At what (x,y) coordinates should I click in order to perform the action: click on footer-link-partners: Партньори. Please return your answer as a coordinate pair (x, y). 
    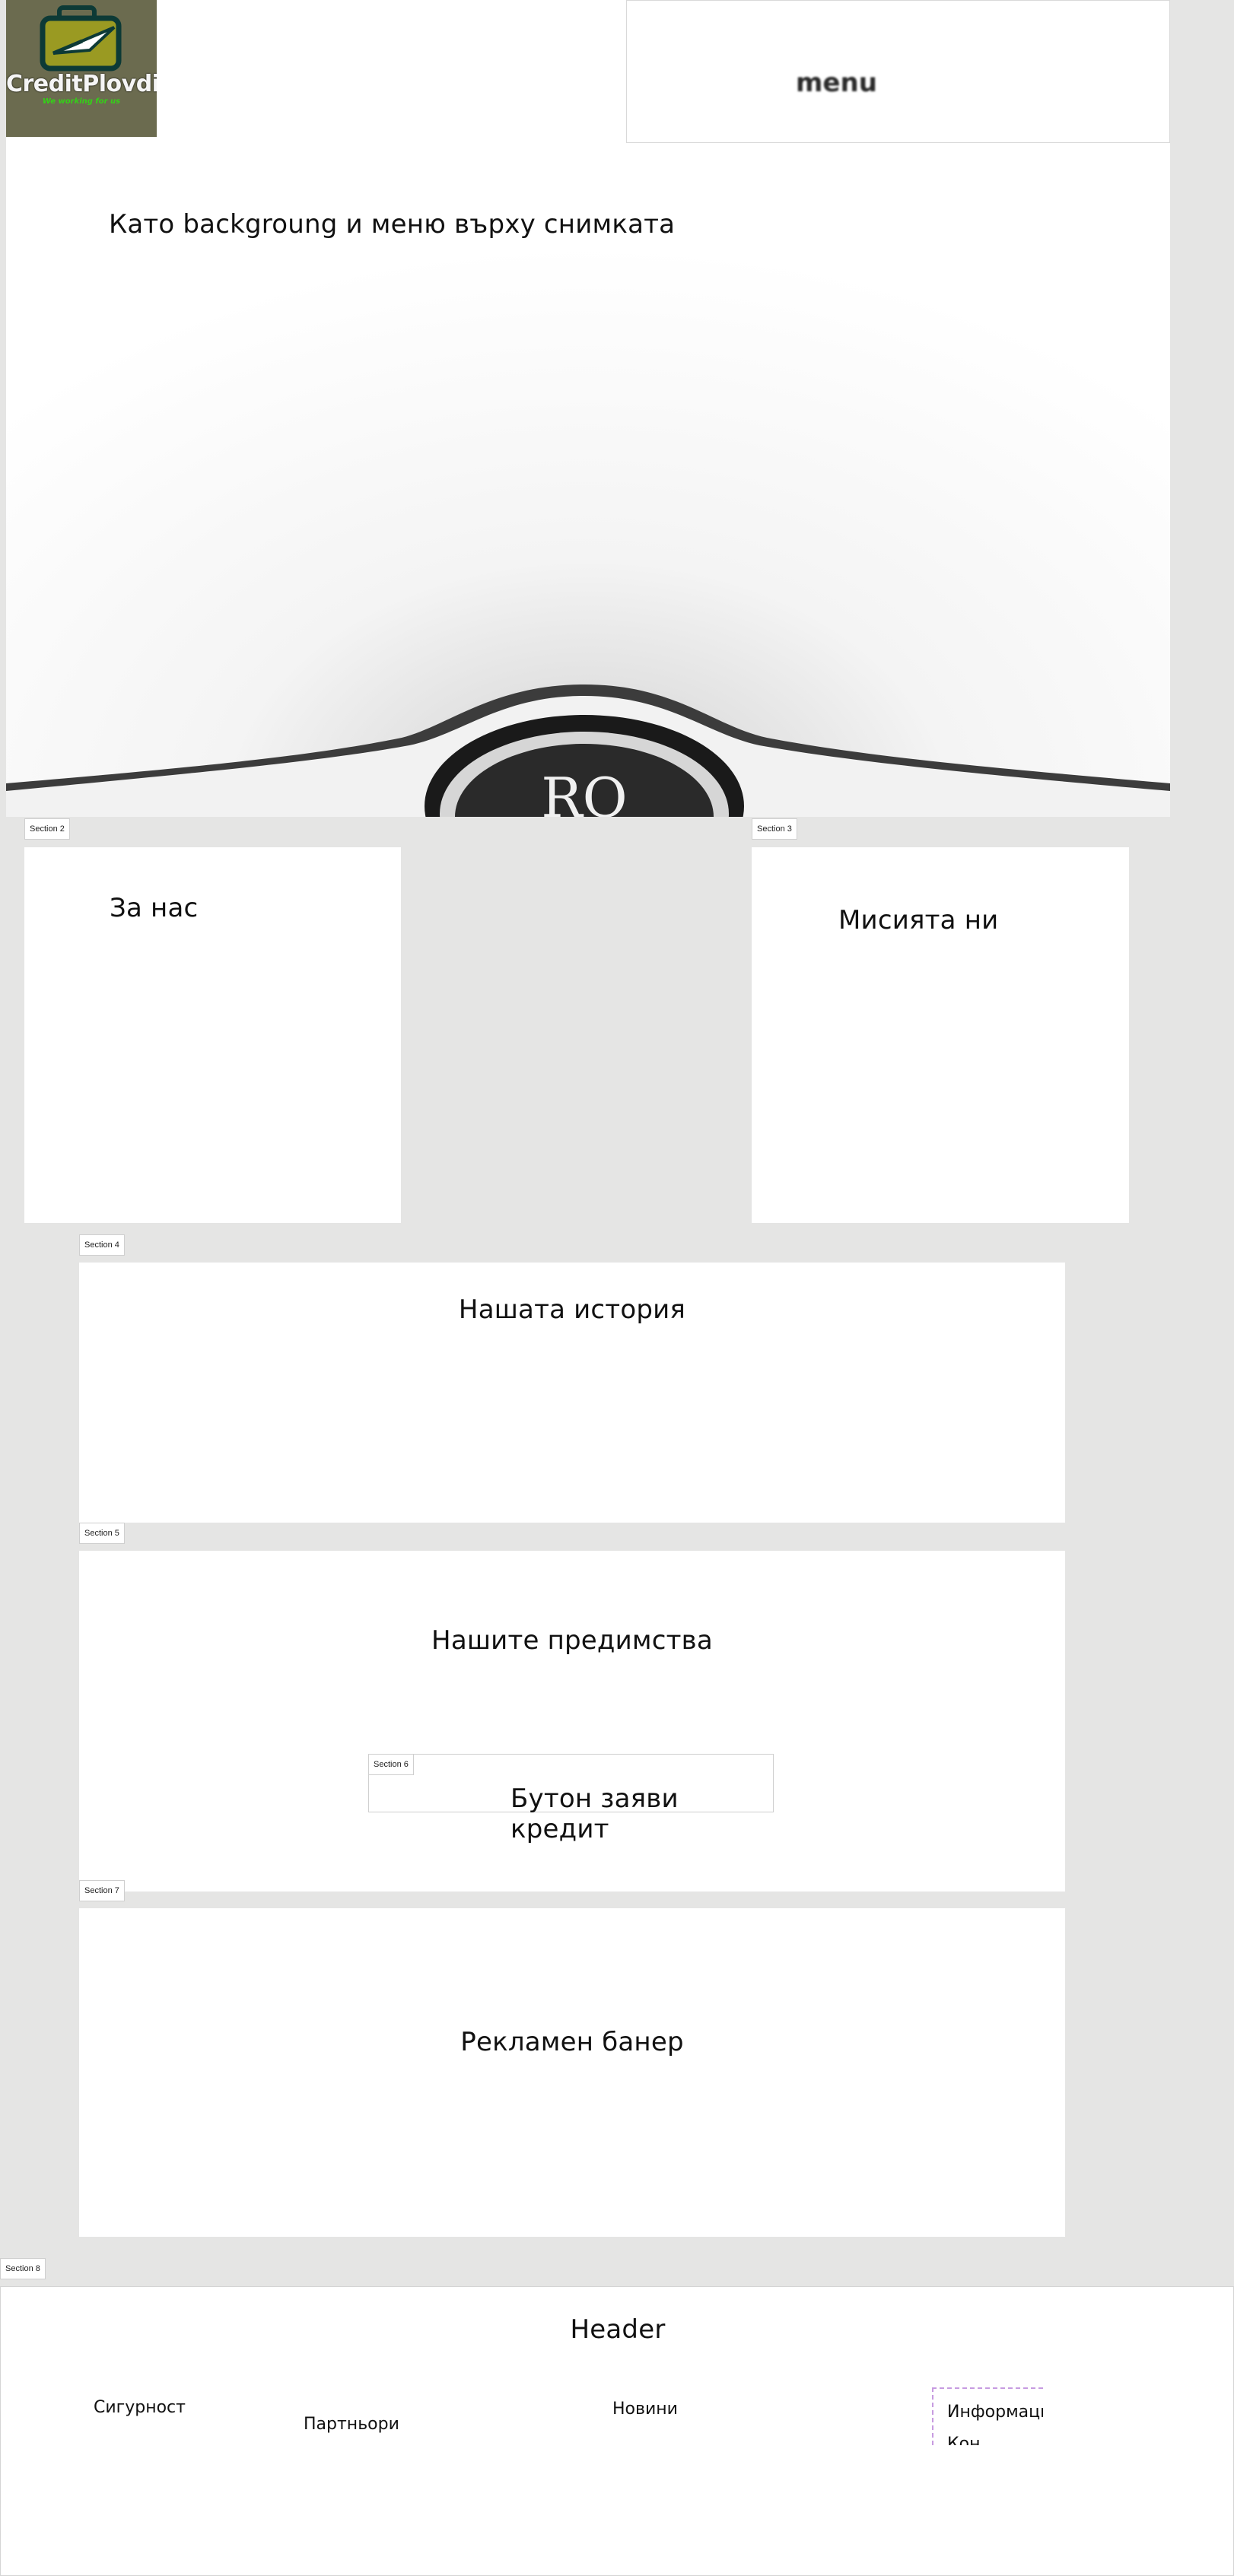
    Looking at the image, I should click on (351, 2424).